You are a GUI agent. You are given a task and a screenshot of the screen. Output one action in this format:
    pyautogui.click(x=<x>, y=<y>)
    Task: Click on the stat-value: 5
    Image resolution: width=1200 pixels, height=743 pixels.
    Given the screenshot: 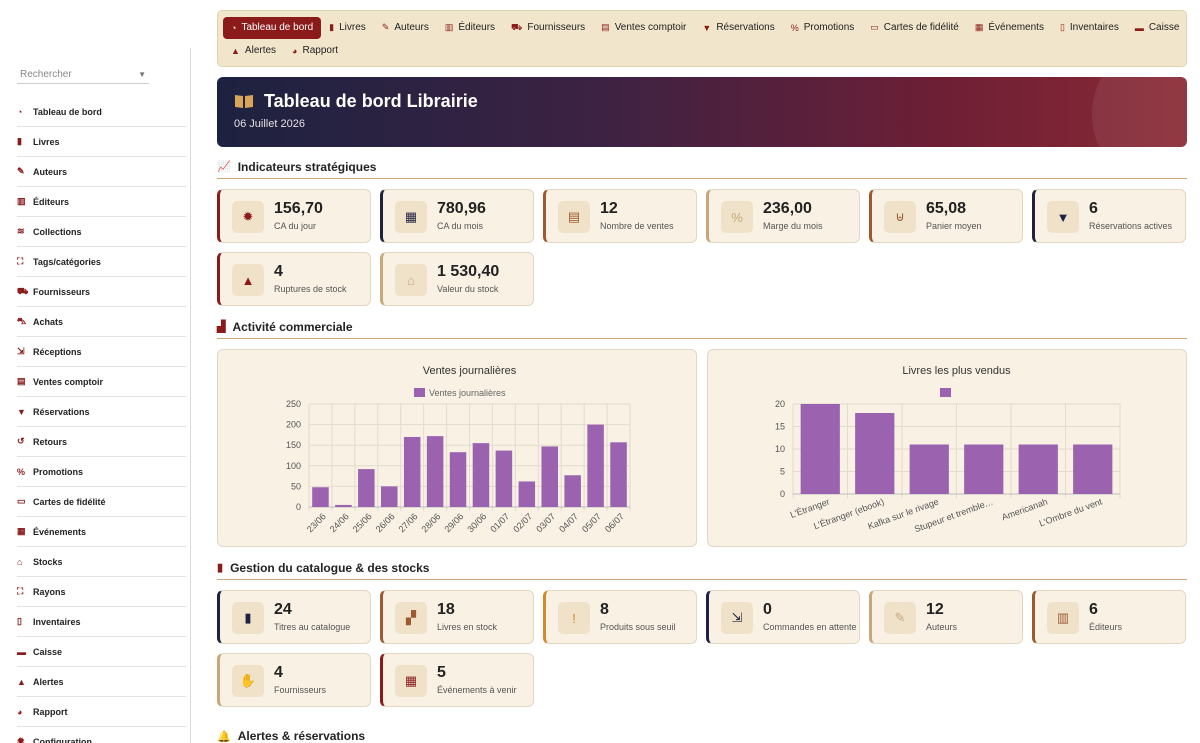 What is the action you would take?
    pyautogui.click(x=441, y=672)
    